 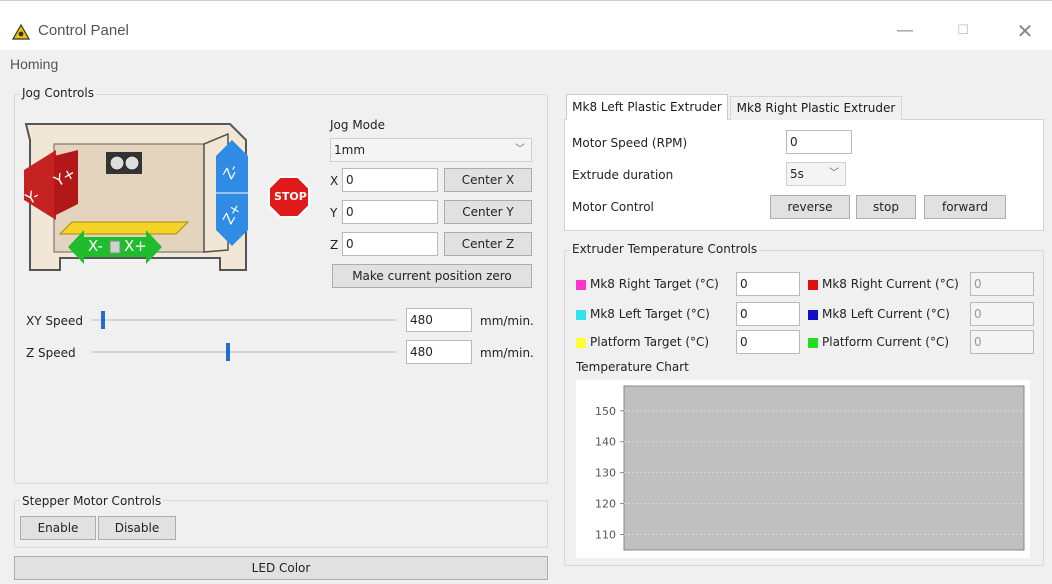 I want to click on platform-current-swatch, so click(x=813, y=343).